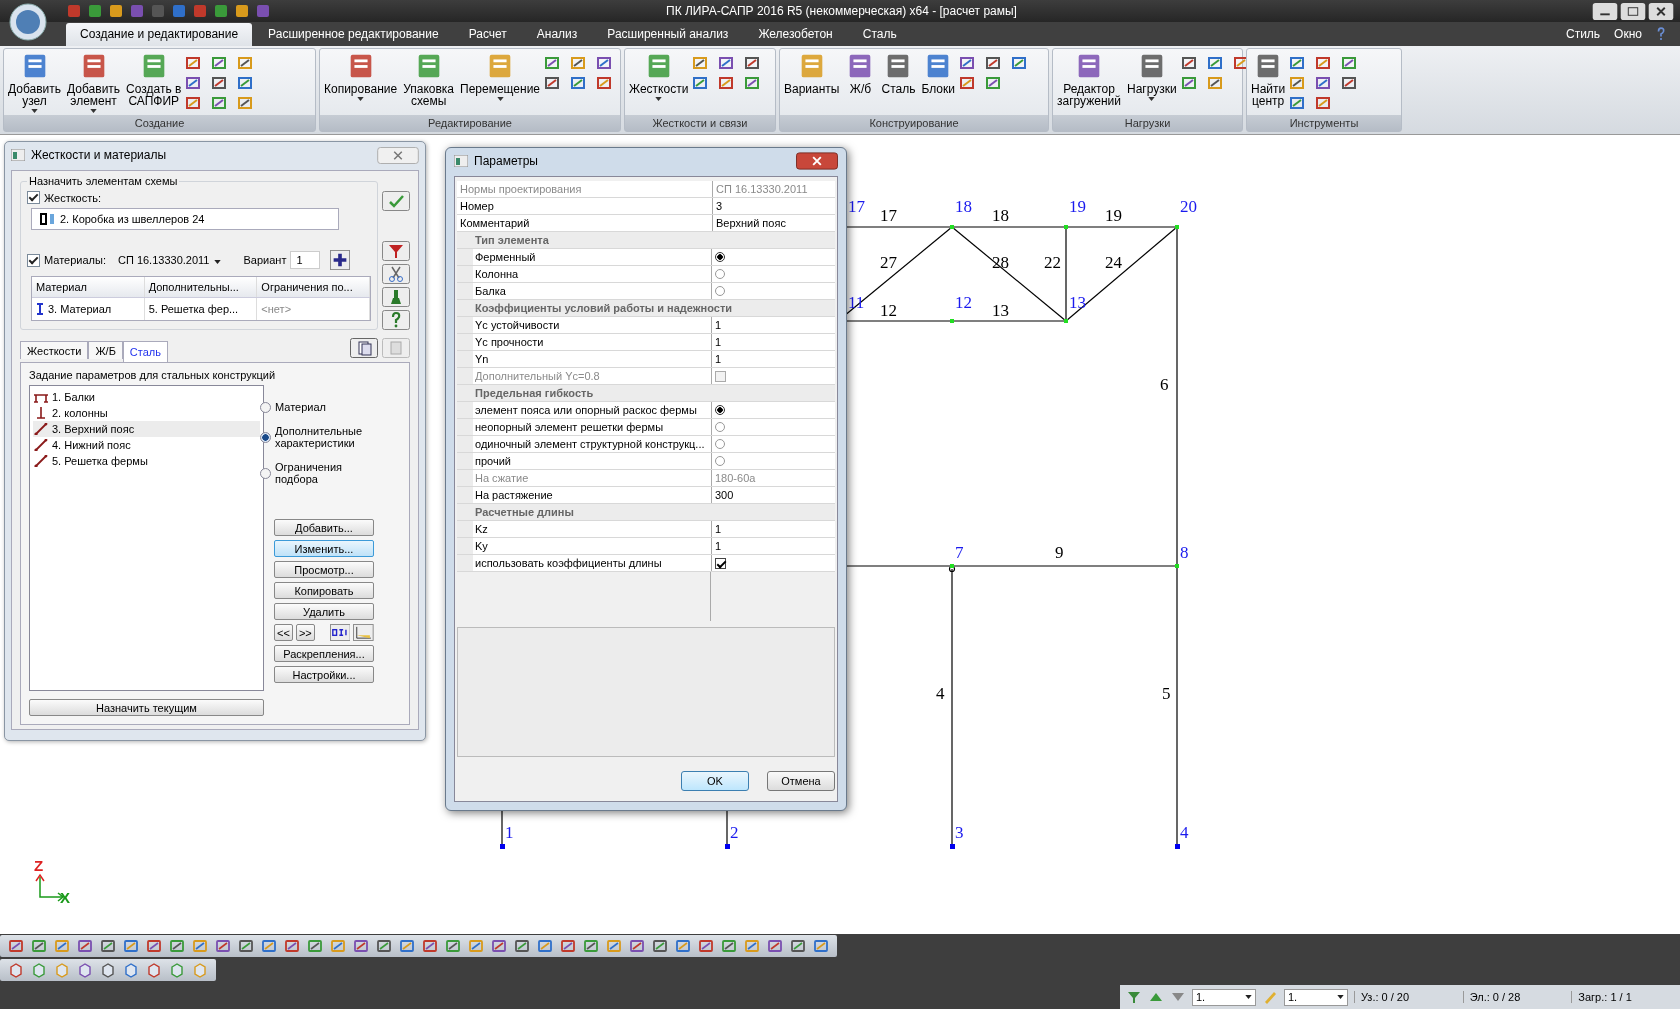  I want to click on section-icon, so click(340, 632).